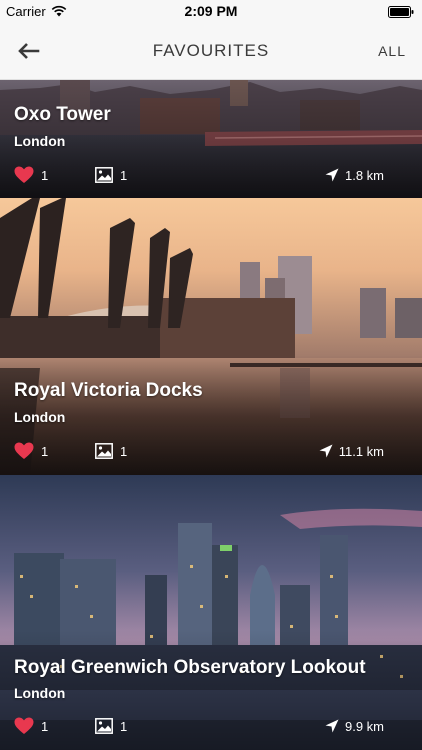 This screenshot has height=750, width=422. I want to click on place-stats: 1 1 1.8 km, so click(208, 175).